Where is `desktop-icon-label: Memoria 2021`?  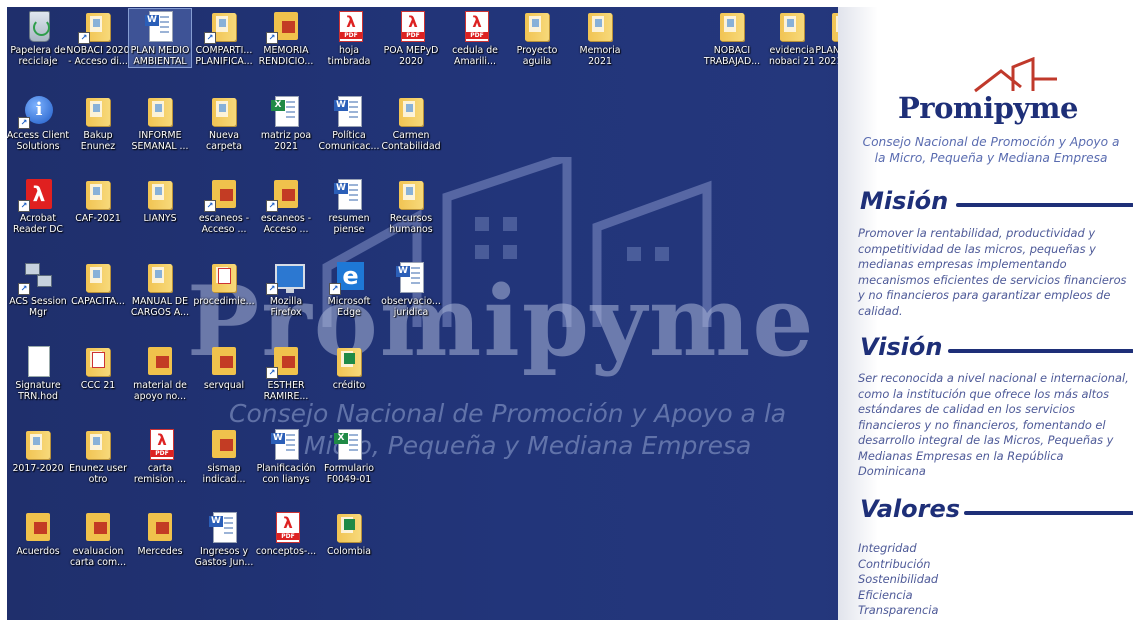
desktop-icon-label: Memoria 2021 is located at coordinates (600, 56).